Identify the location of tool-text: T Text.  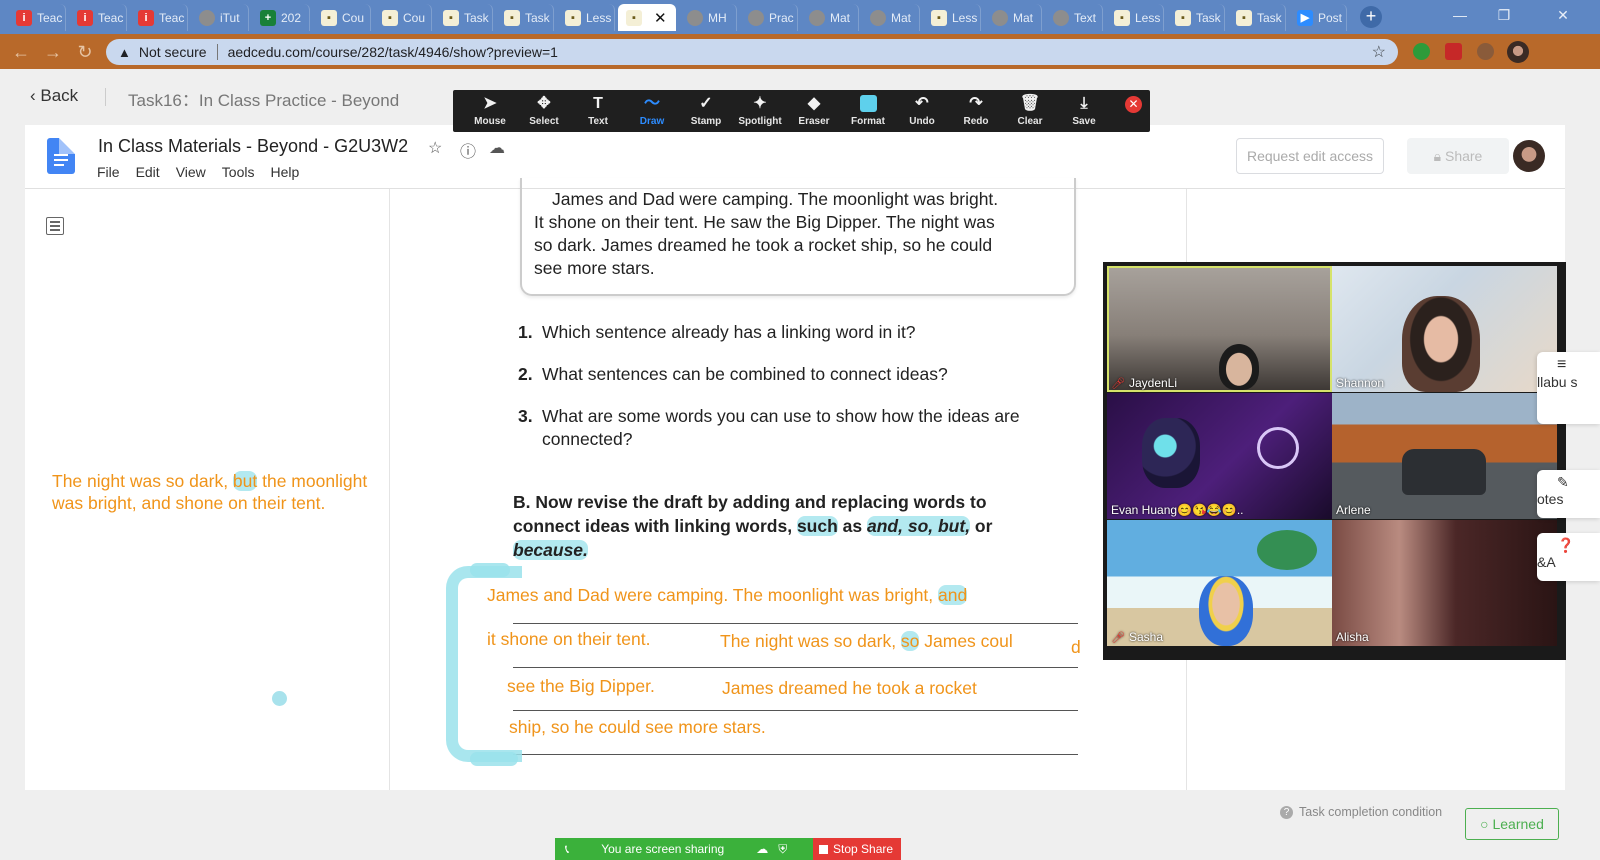
(598, 111).